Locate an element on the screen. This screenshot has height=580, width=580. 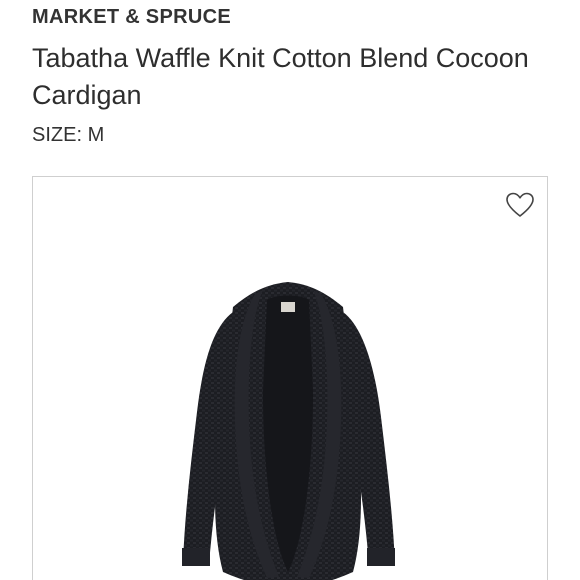
heart-outline-icon is located at coordinates (520, 204).